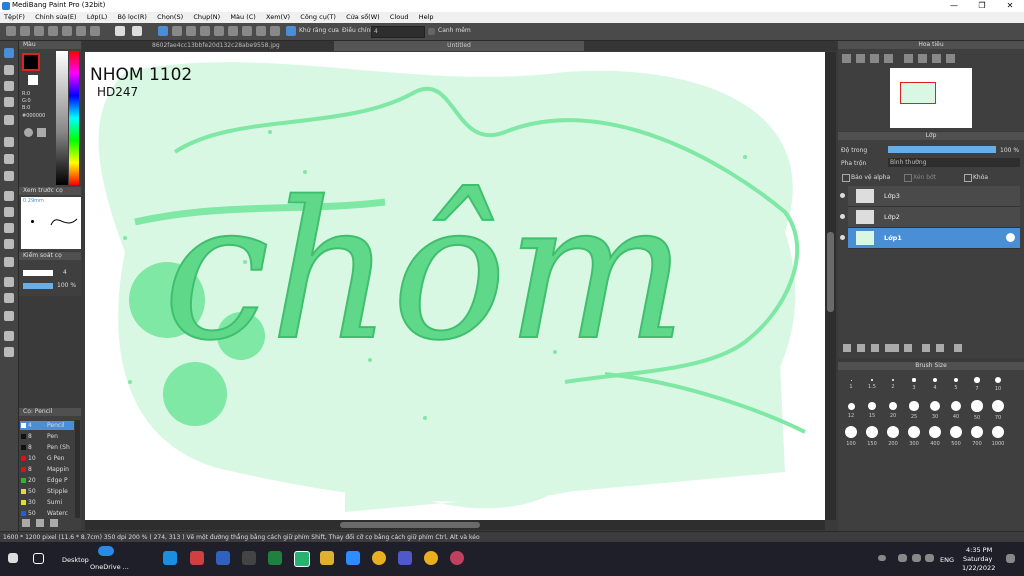 The height and width of the screenshot is (576, 1024). I want to click on tray-battery-icon, so click(902, 558).